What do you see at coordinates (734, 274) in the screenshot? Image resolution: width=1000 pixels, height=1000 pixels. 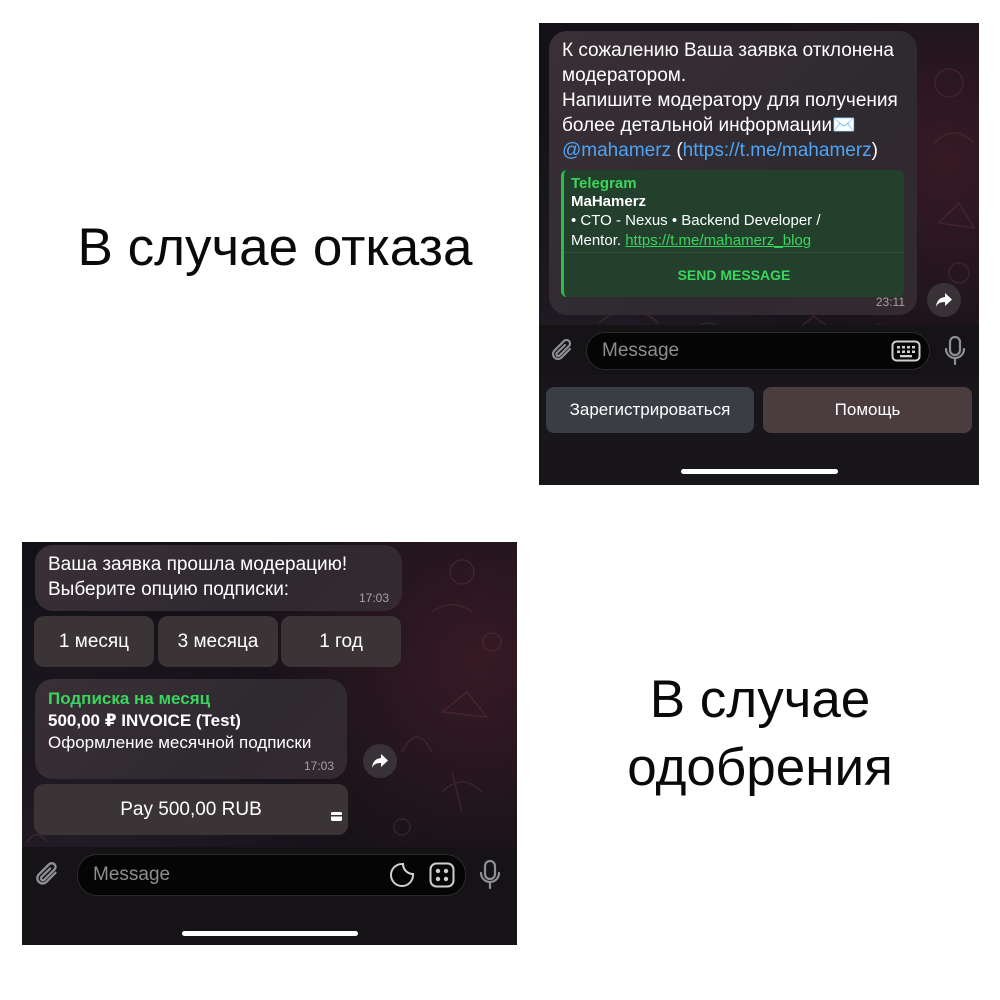 I see `send-message-button: SEND MESSAGE` at bounding box center [734, 274].